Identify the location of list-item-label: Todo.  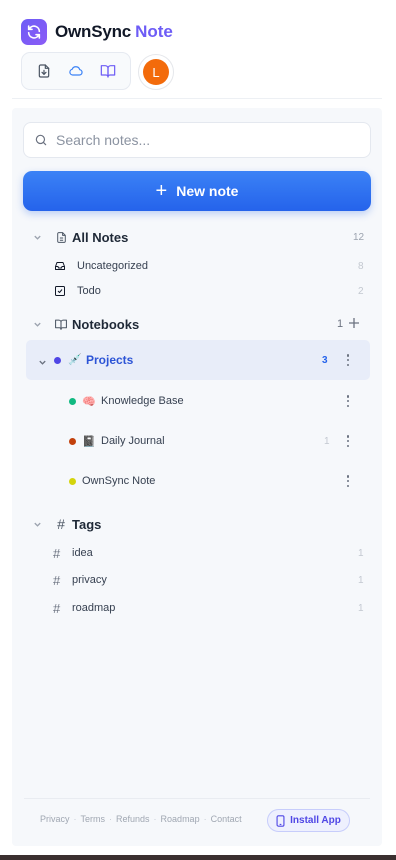
(89, 291).